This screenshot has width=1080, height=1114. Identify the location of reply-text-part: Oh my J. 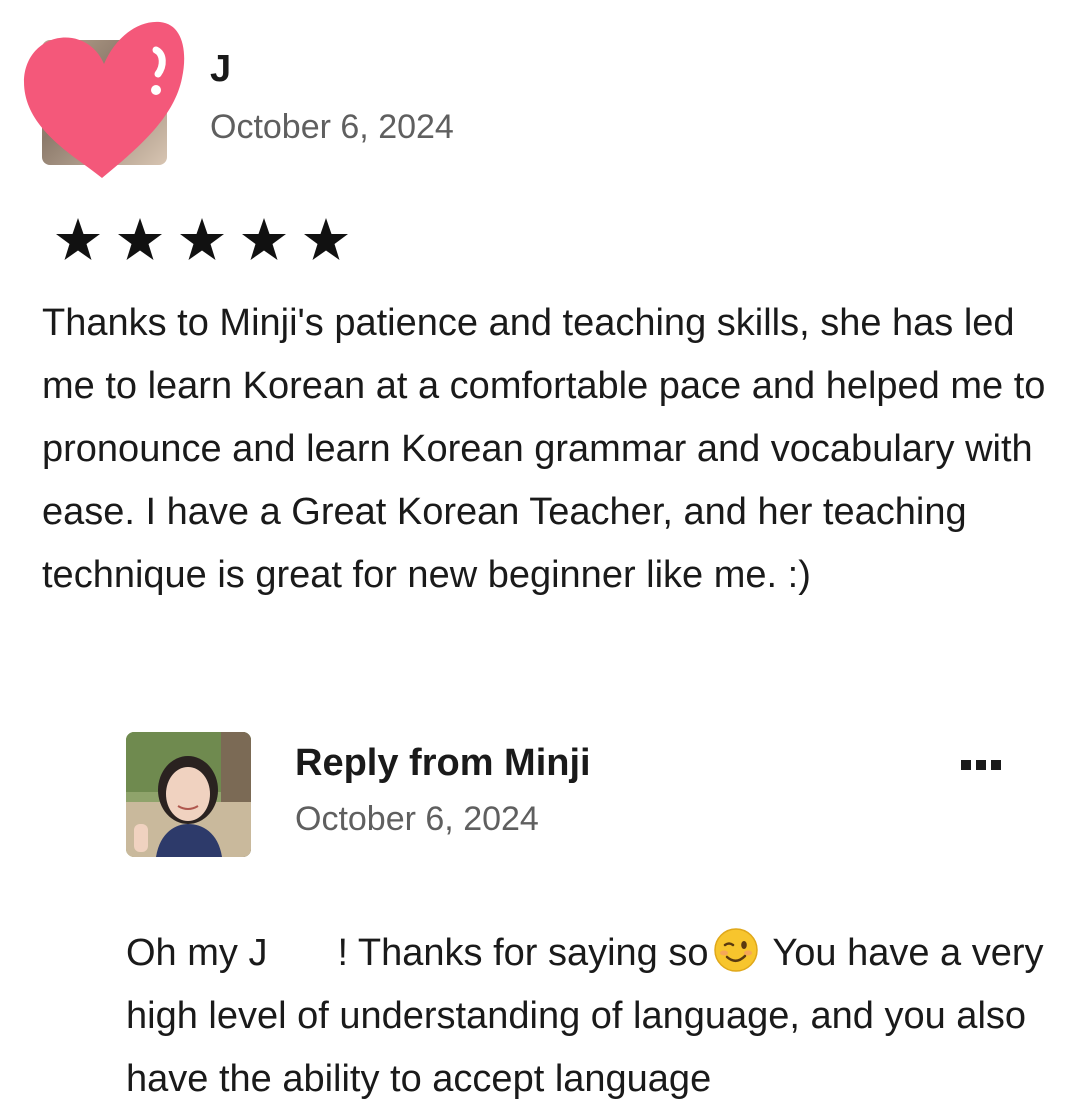
(197, 953).